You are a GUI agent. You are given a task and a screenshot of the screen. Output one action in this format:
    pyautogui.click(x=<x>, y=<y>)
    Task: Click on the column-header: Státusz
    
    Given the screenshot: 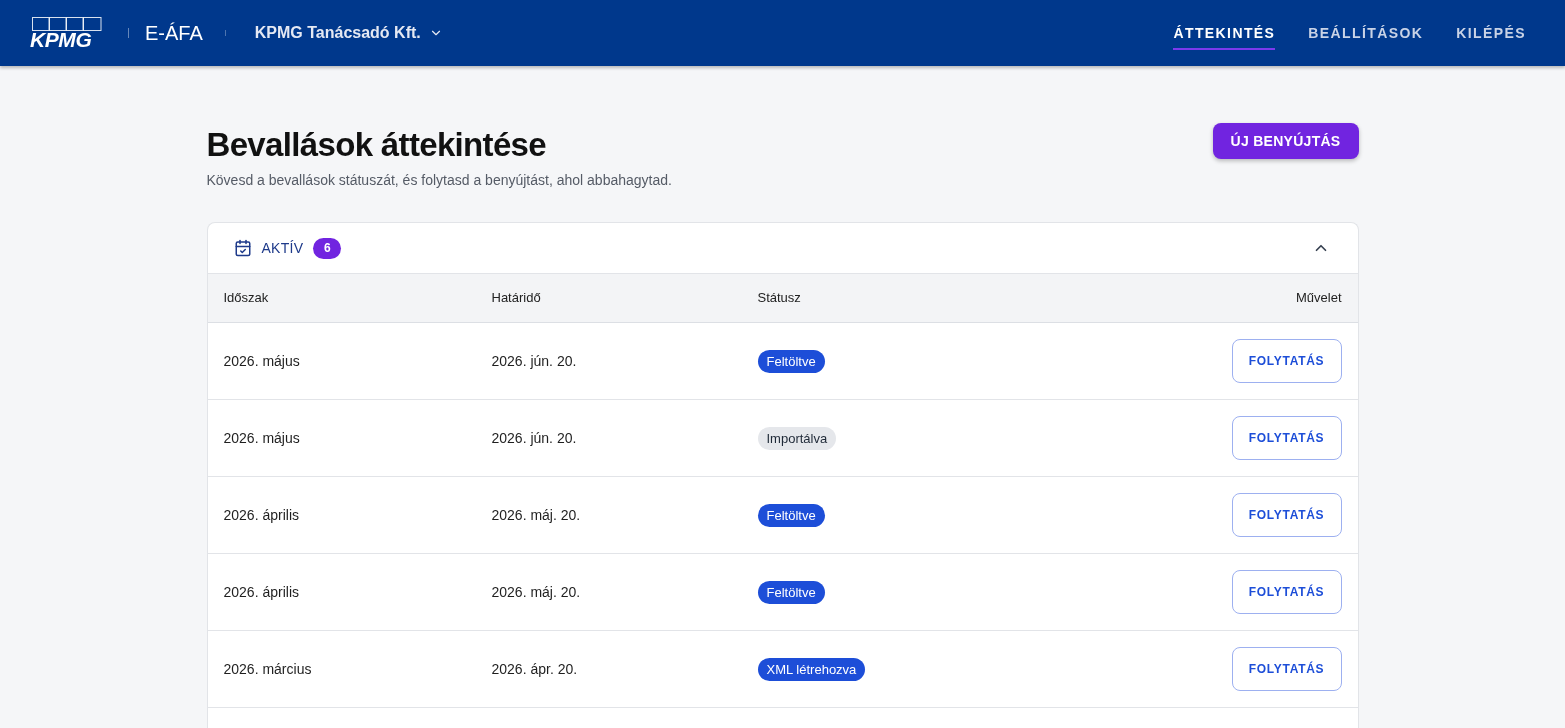 What is the action you would take?
    pyautogui.click(x=779, y=298)
    